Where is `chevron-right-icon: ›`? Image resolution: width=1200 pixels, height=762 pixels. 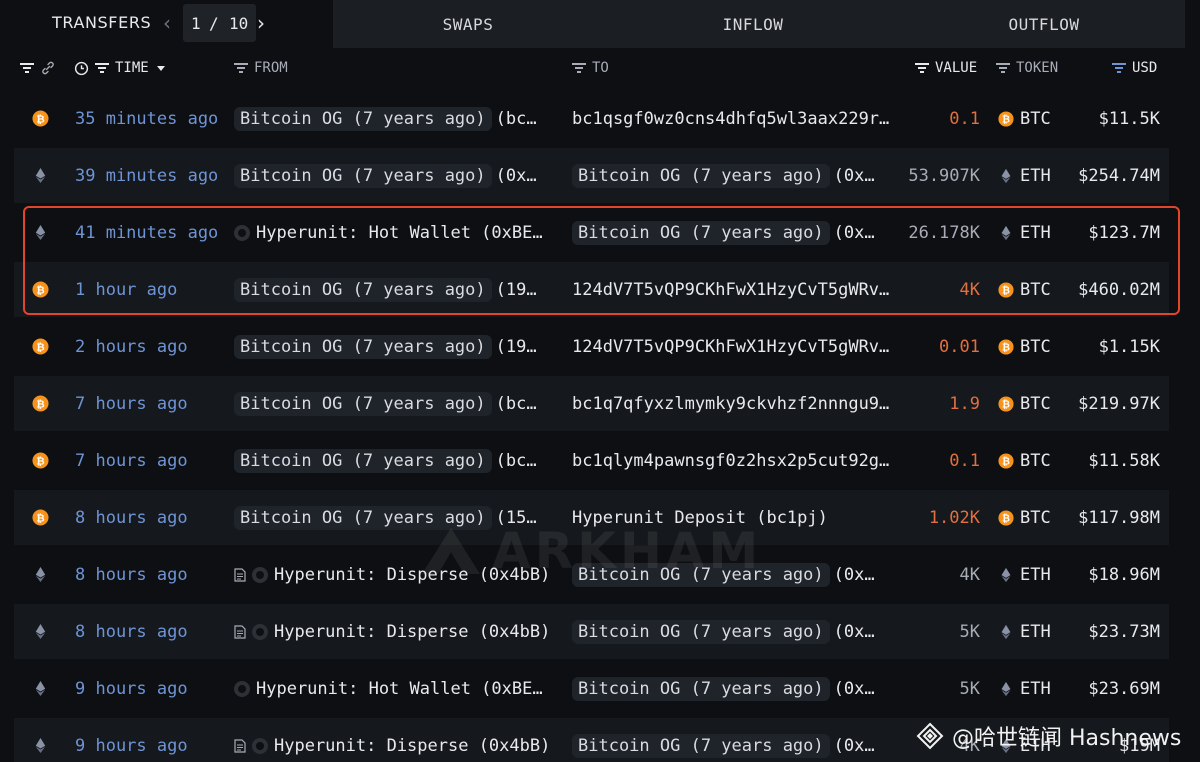
chevron-right-icon: › is located at coordinates (265, 23).